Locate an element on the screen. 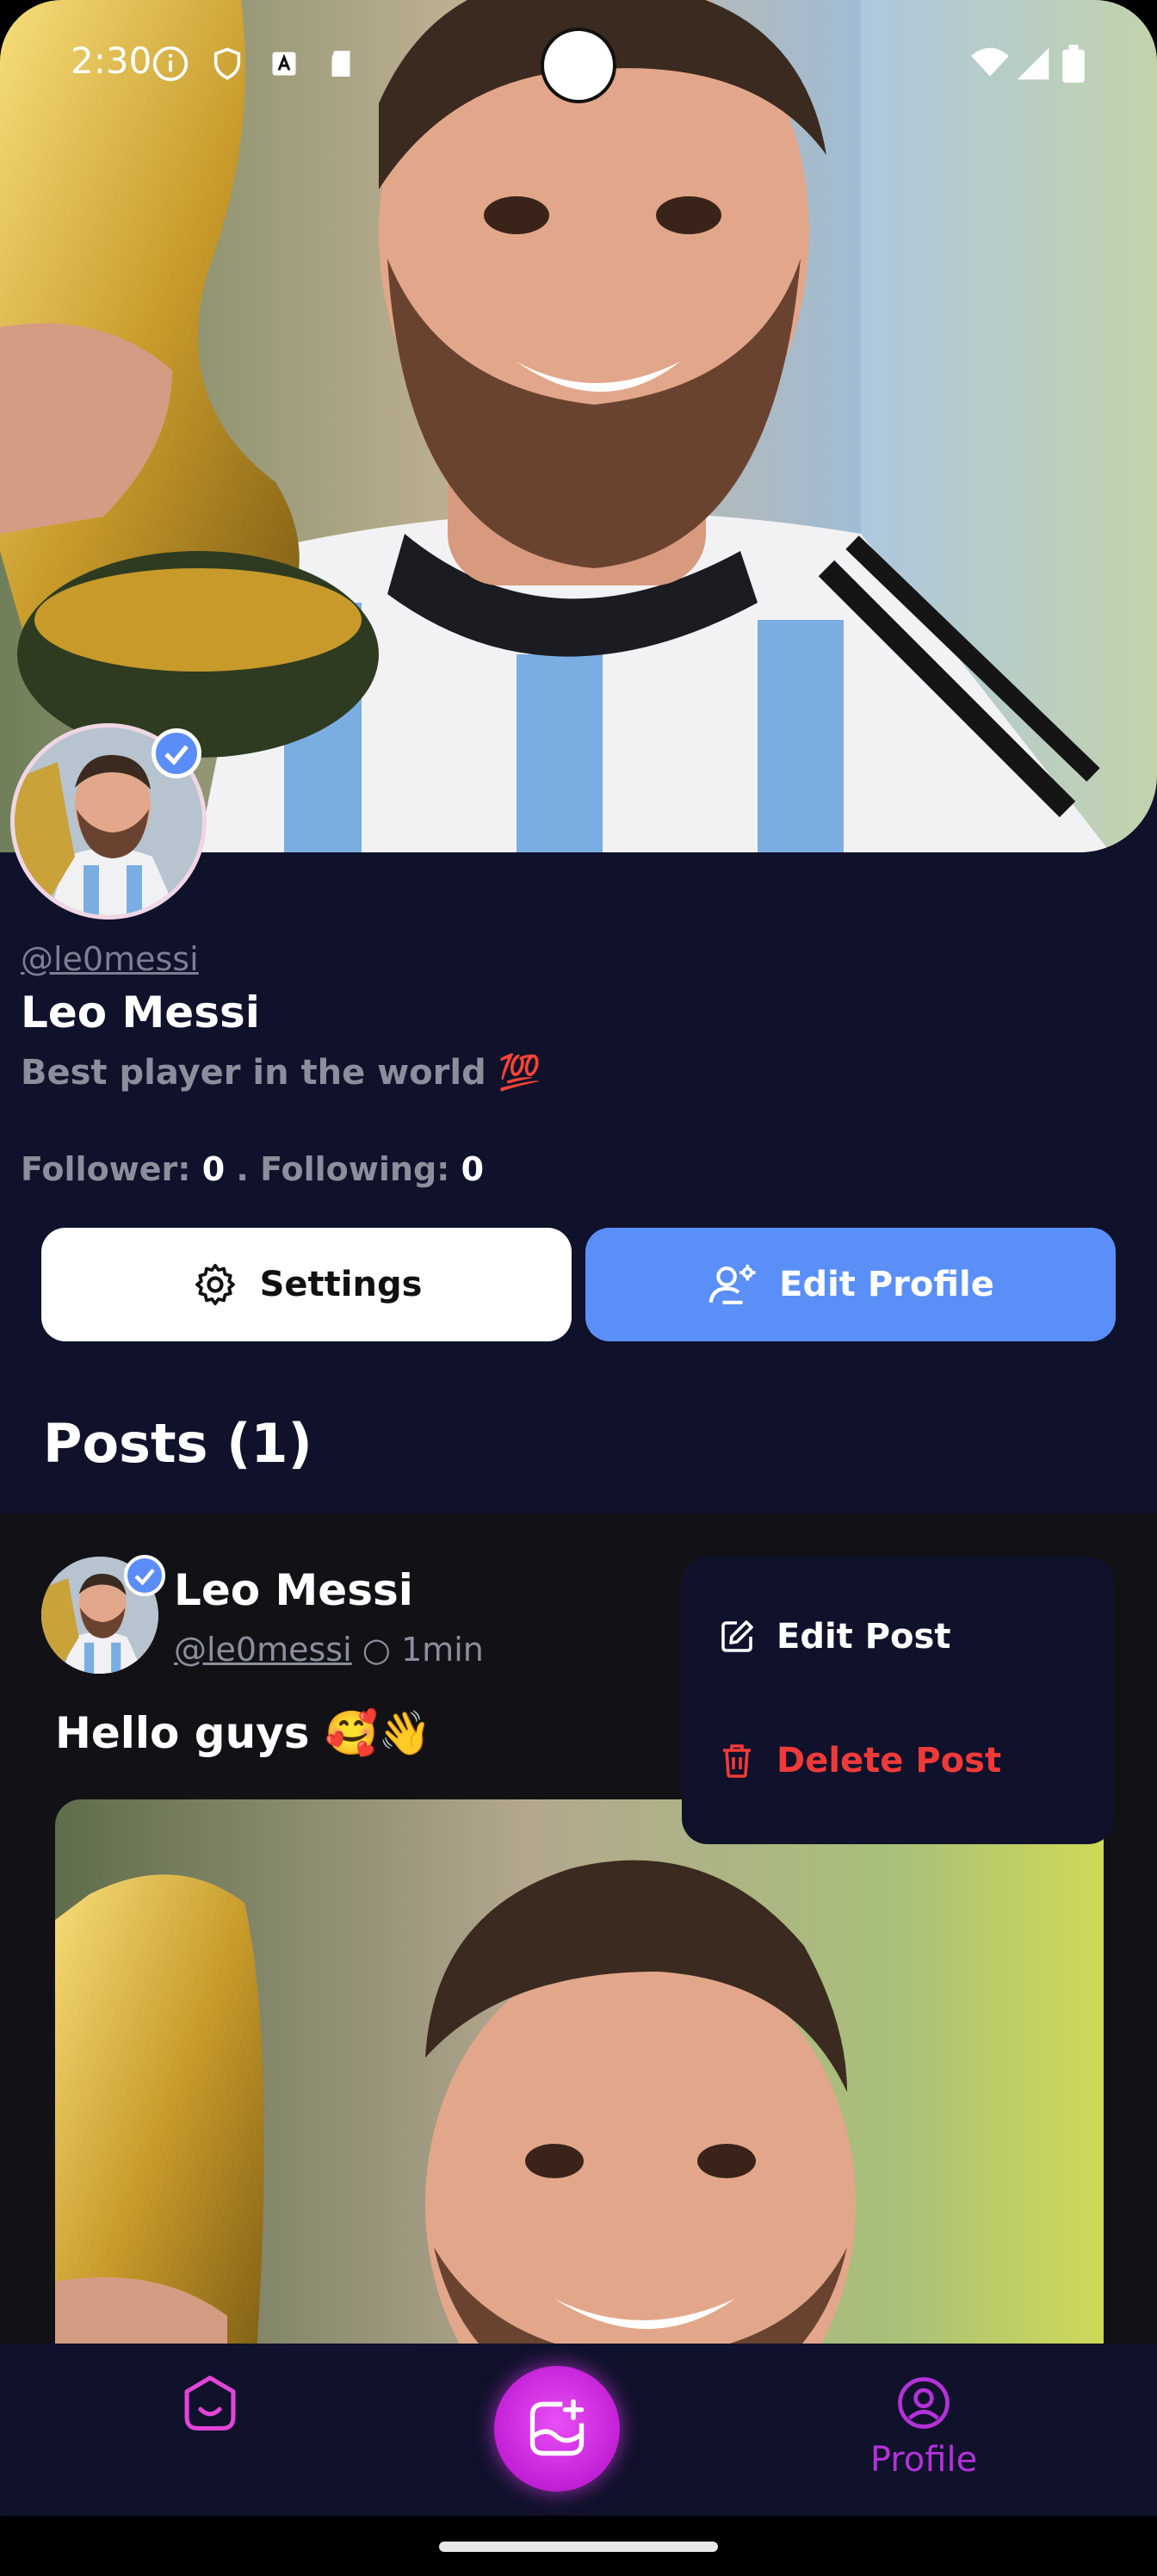 Image resolution: width=1157 pixels, height=2576 pixels. nav-home-button is located at coordinates (210, 2406).